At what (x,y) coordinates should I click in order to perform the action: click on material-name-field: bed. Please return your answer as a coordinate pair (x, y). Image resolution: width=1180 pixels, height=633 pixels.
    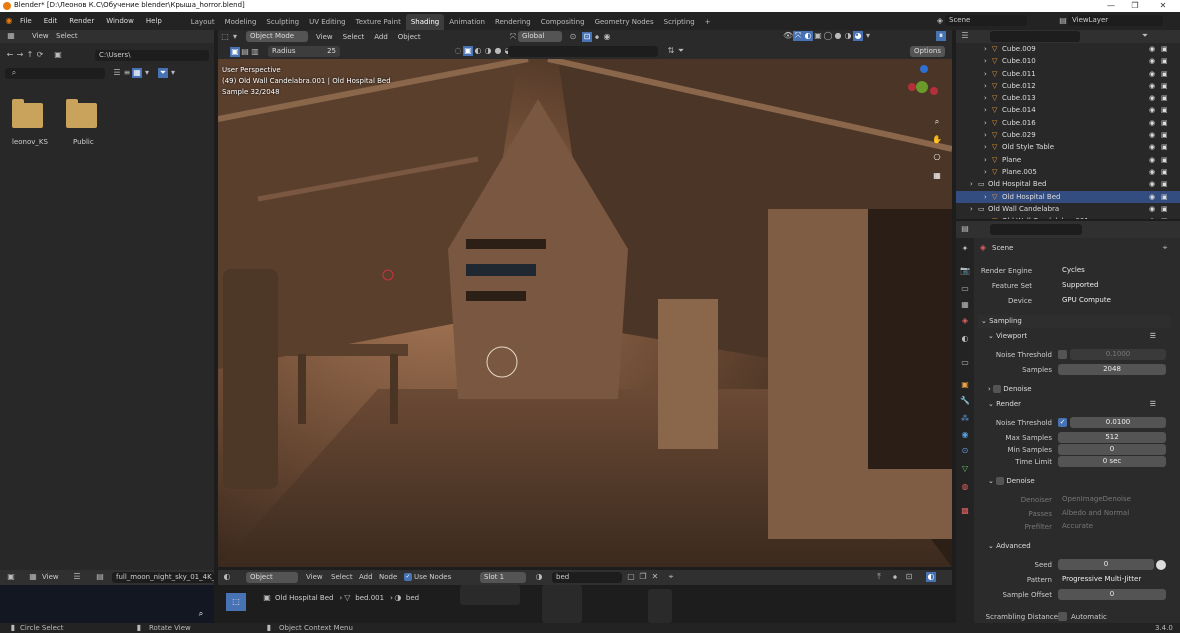
    Looking at the image, I should click on (587, 577).